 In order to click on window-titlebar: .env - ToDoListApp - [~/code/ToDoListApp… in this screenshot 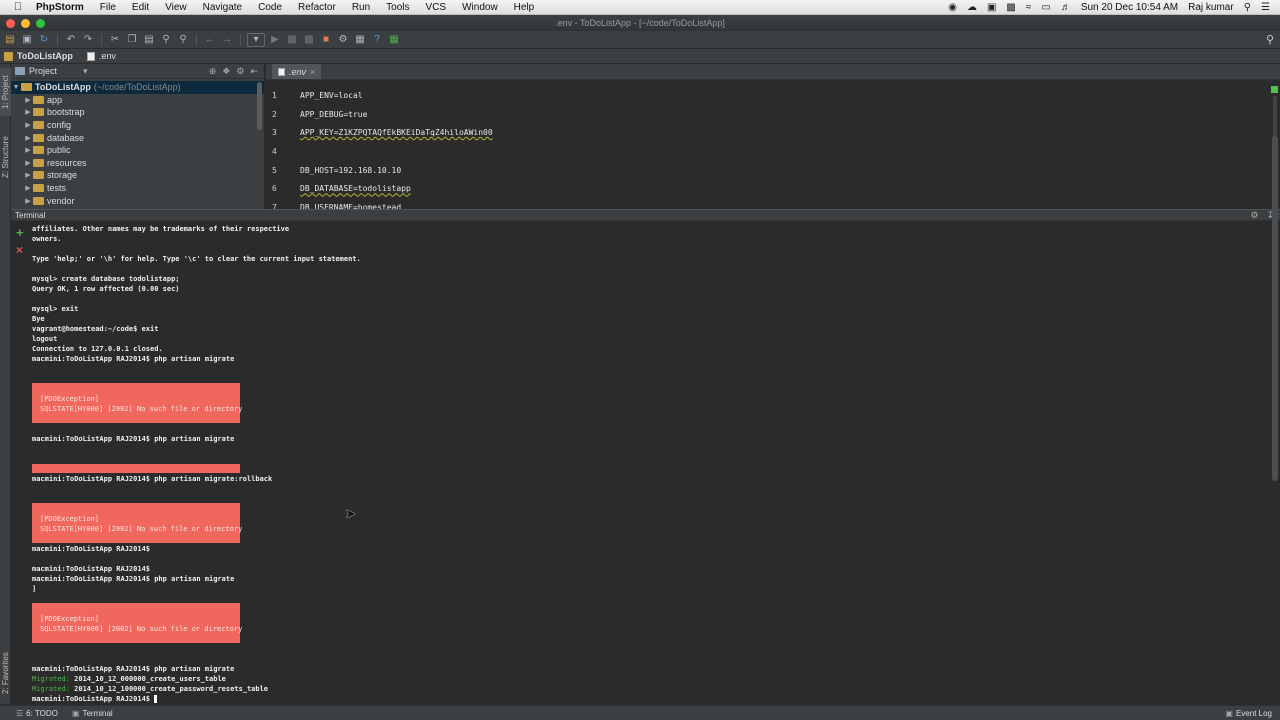, I will do `click(640, 23)`.